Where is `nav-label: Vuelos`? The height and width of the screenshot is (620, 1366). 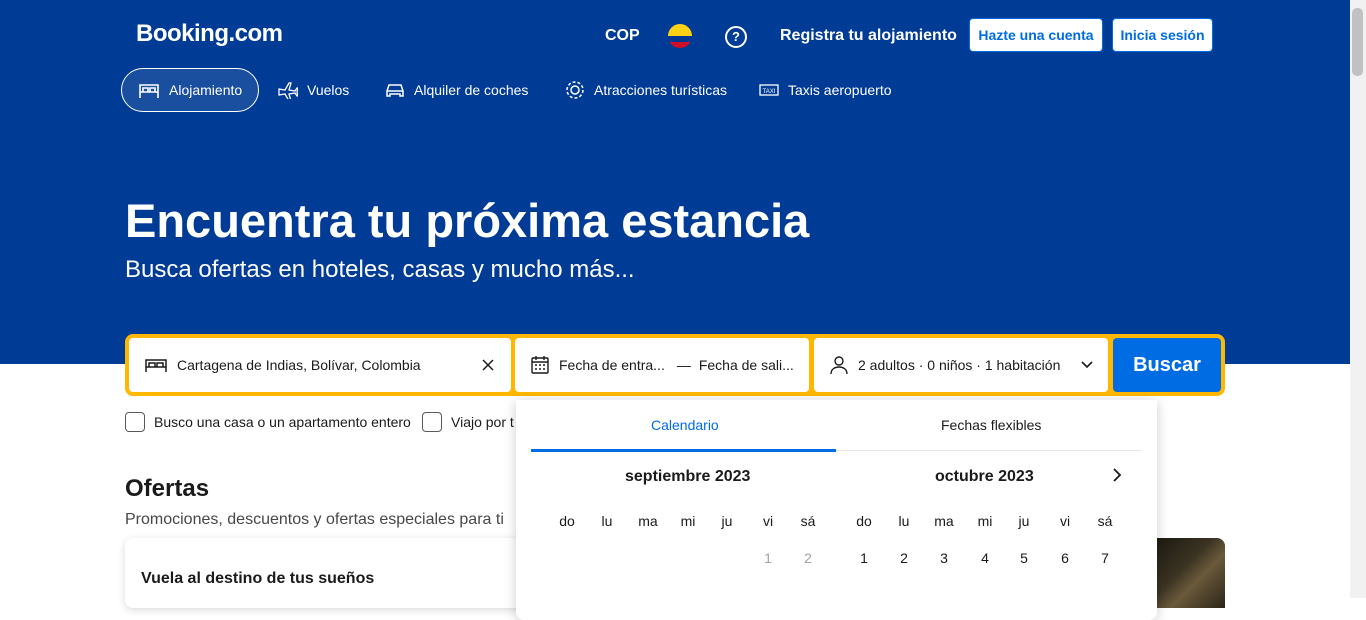
nav-label: Vuelos is located at coordinates (328, 90).